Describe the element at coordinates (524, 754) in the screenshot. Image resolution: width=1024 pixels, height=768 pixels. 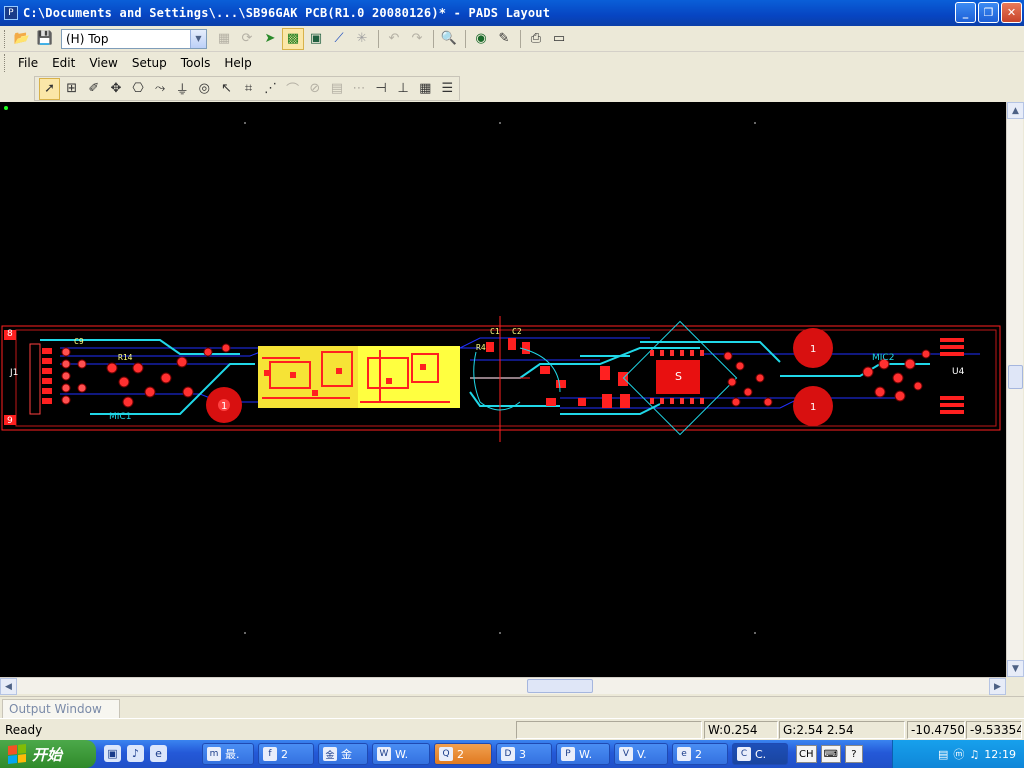
I see `task-item: D3` at that location.